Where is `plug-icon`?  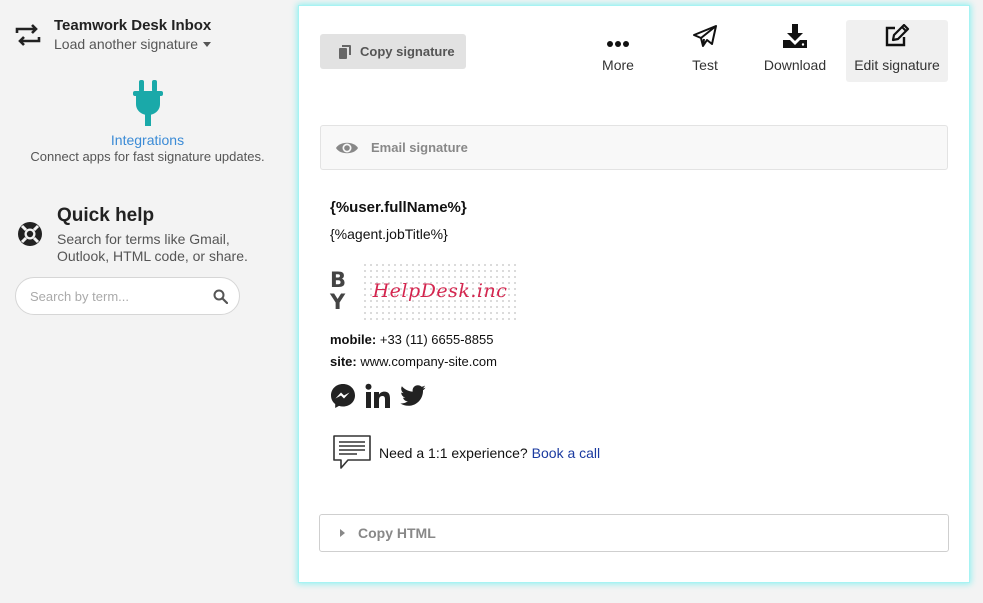
plug-icon is located at coordinates (147, 103).